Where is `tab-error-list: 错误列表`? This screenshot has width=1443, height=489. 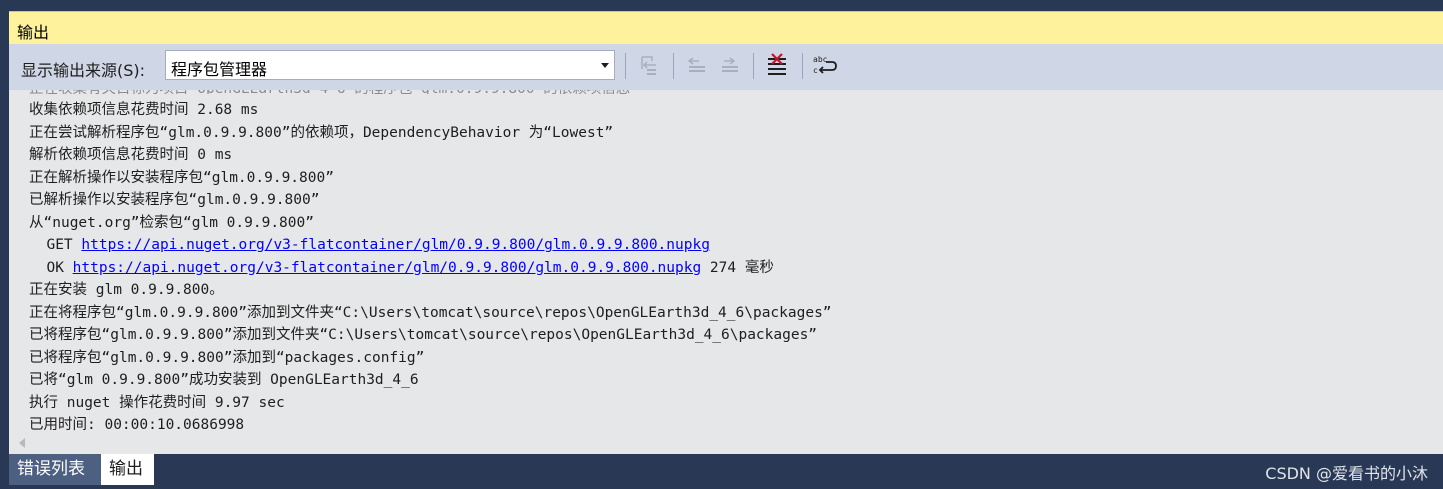 tab-error-list: 错误列表 is located at coordinates (55, 469).